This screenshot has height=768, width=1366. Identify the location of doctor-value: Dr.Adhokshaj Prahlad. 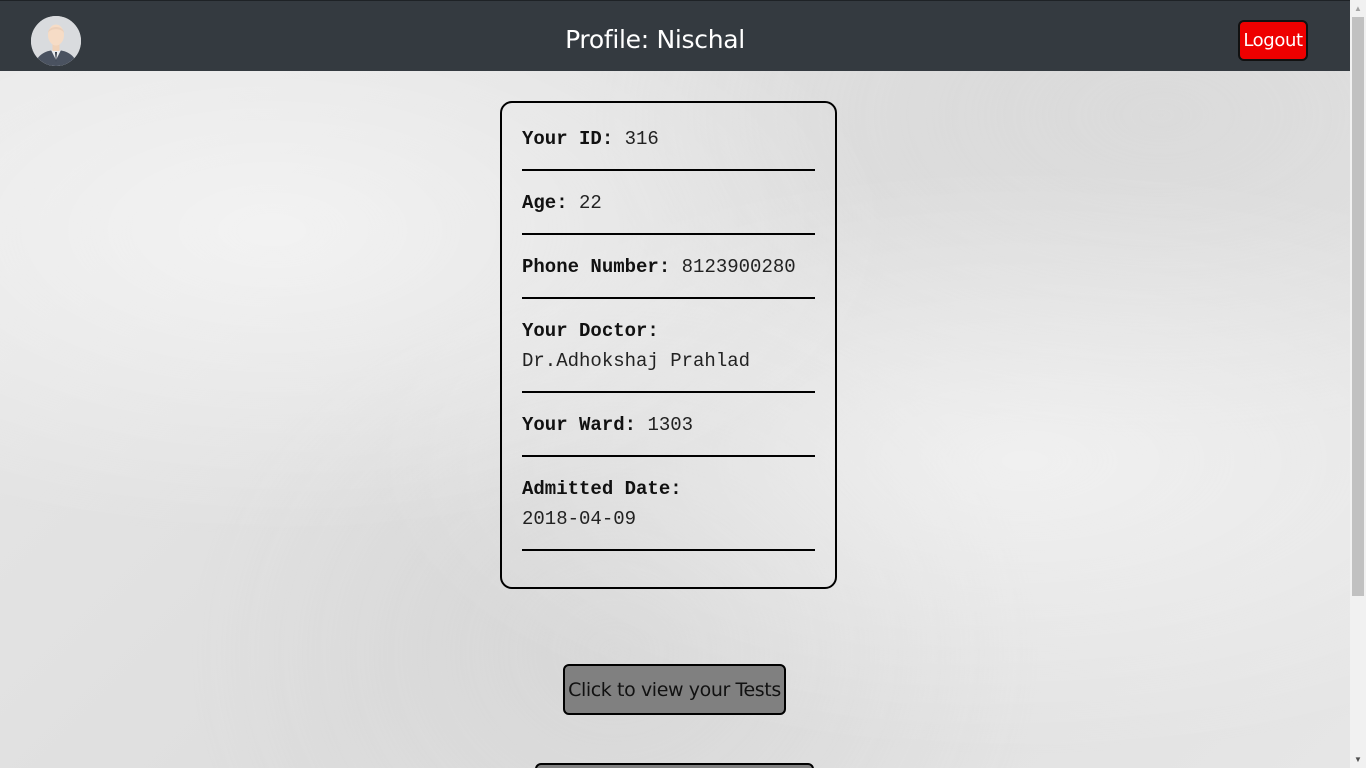
(636, 361).